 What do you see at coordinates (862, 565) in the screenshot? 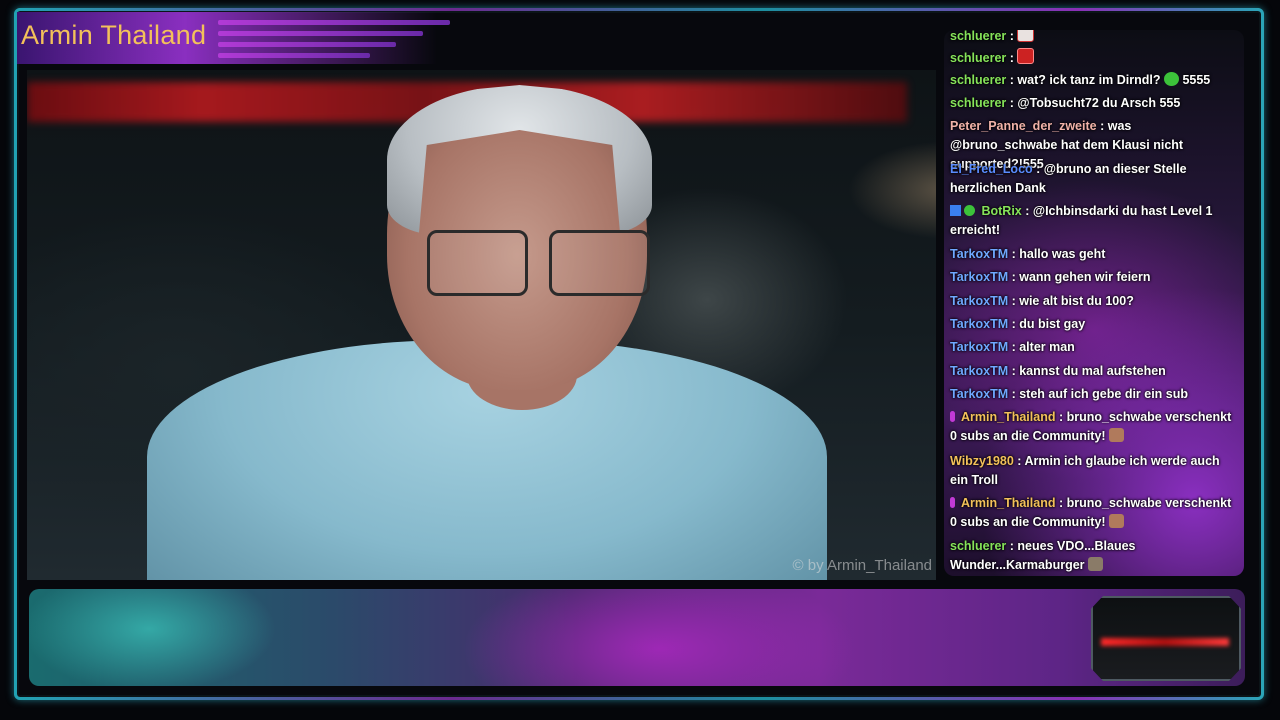
I see `video-watermark: © by Armin_Thailand` at bounding box center [862, 565].